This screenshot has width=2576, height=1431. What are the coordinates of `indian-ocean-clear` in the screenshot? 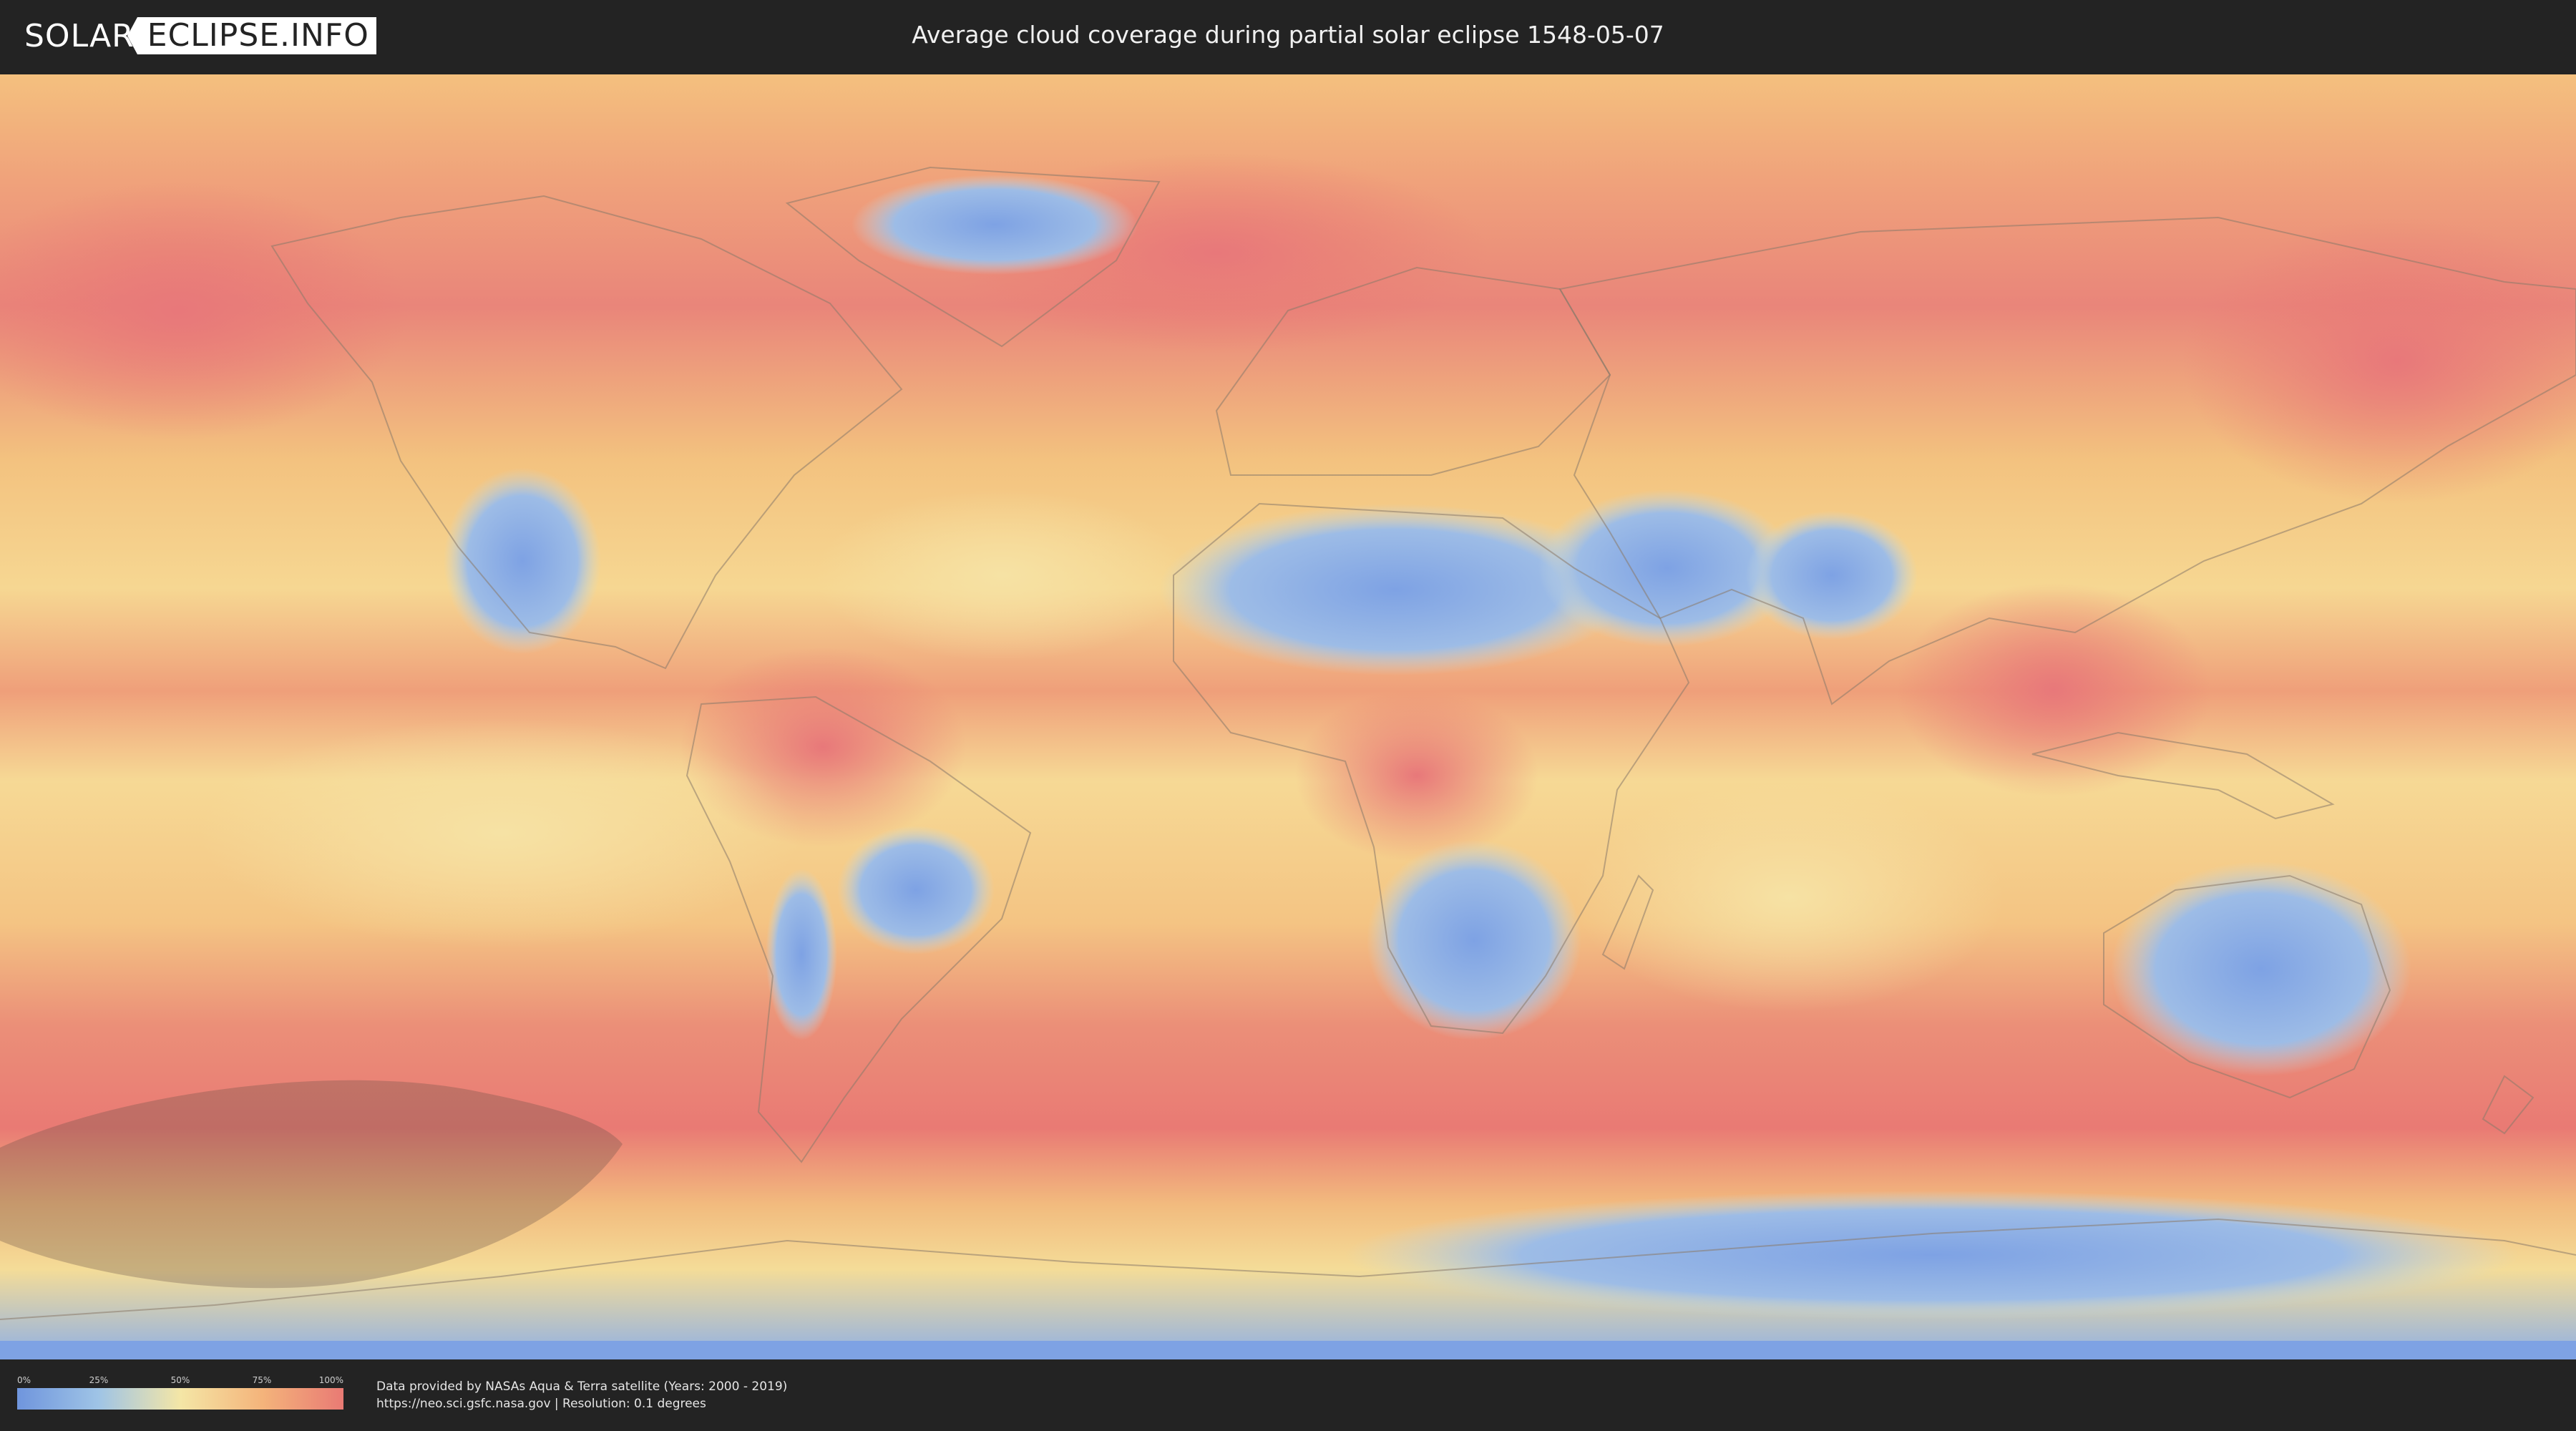 It's located at (1789, 897).